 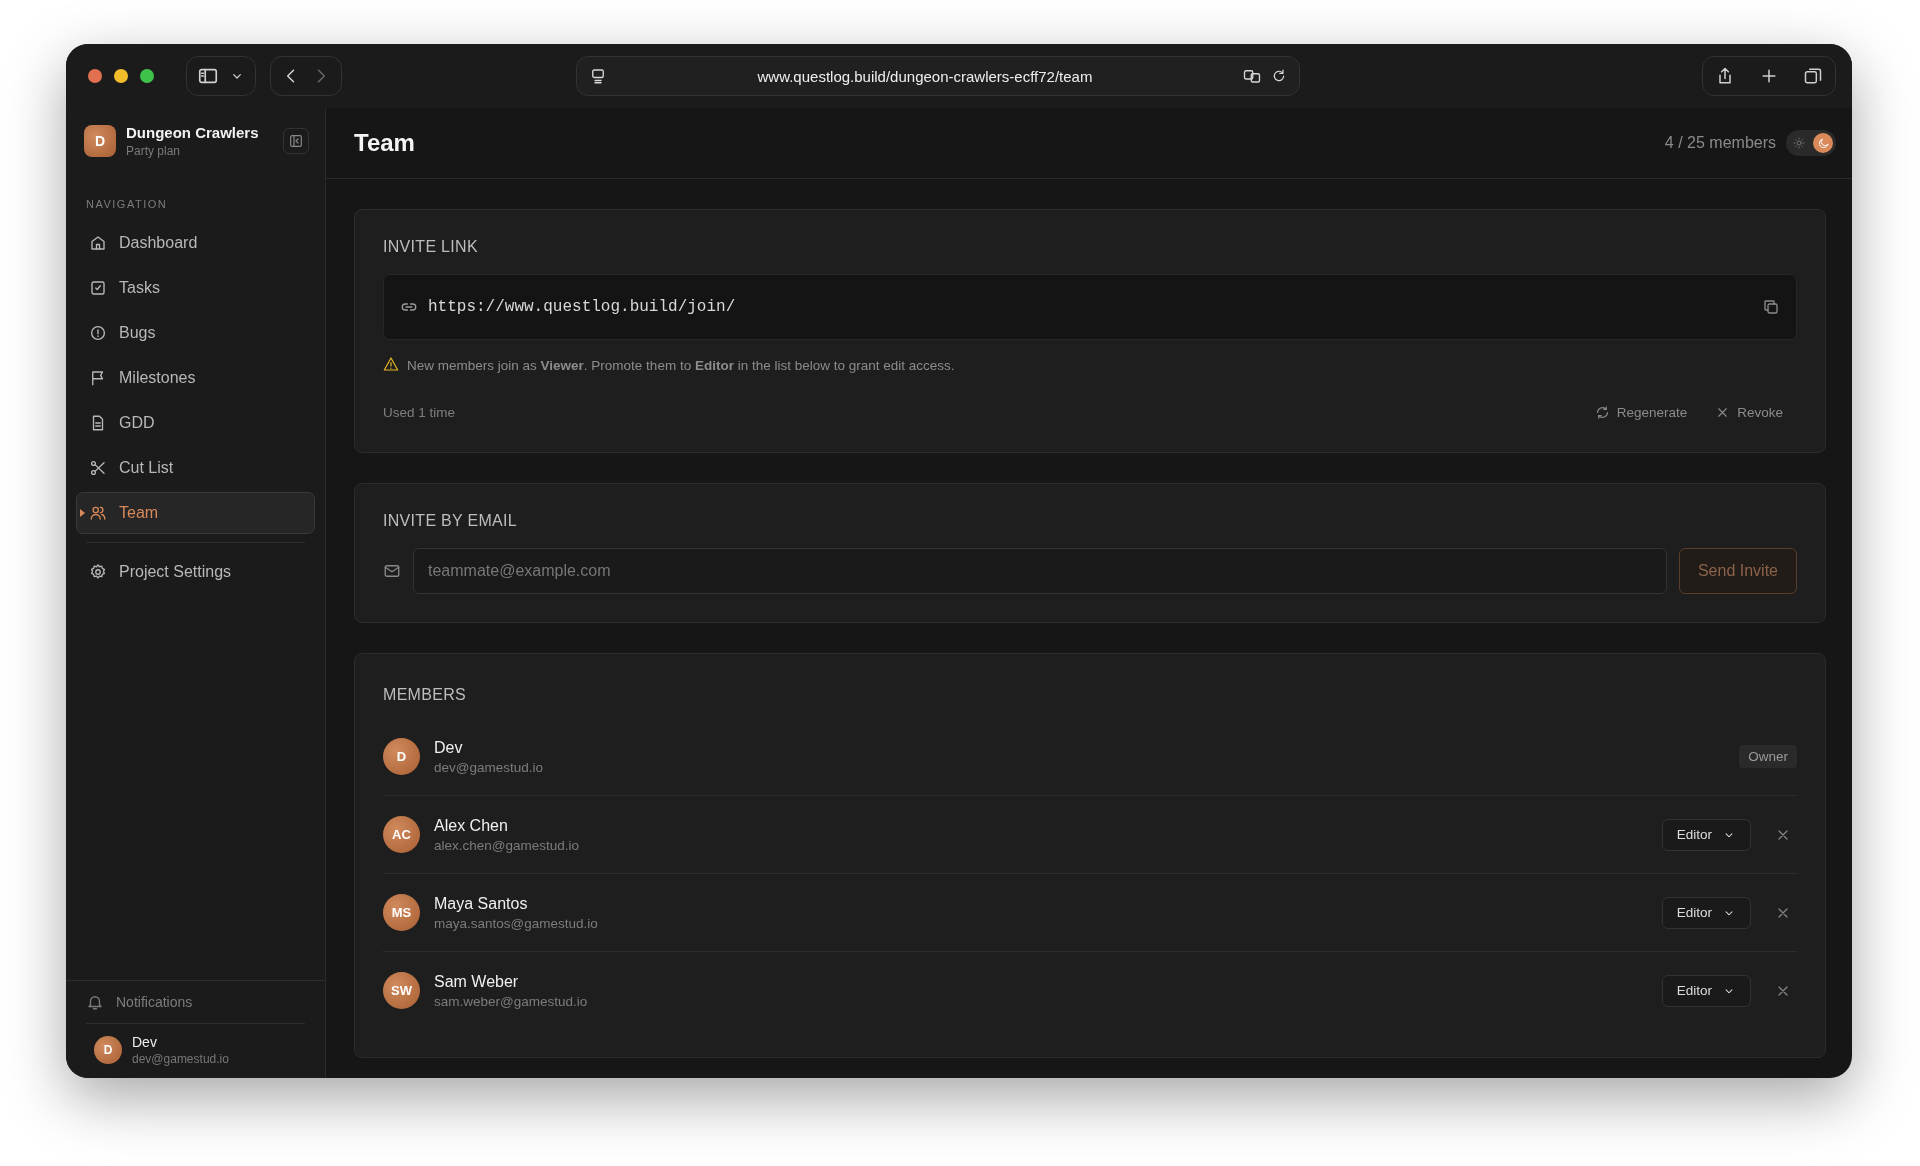 What do you see at coordinates (195, 572) in the screenshot?
I see `nav-item: Project Settings` at bounding box center [195, 572].